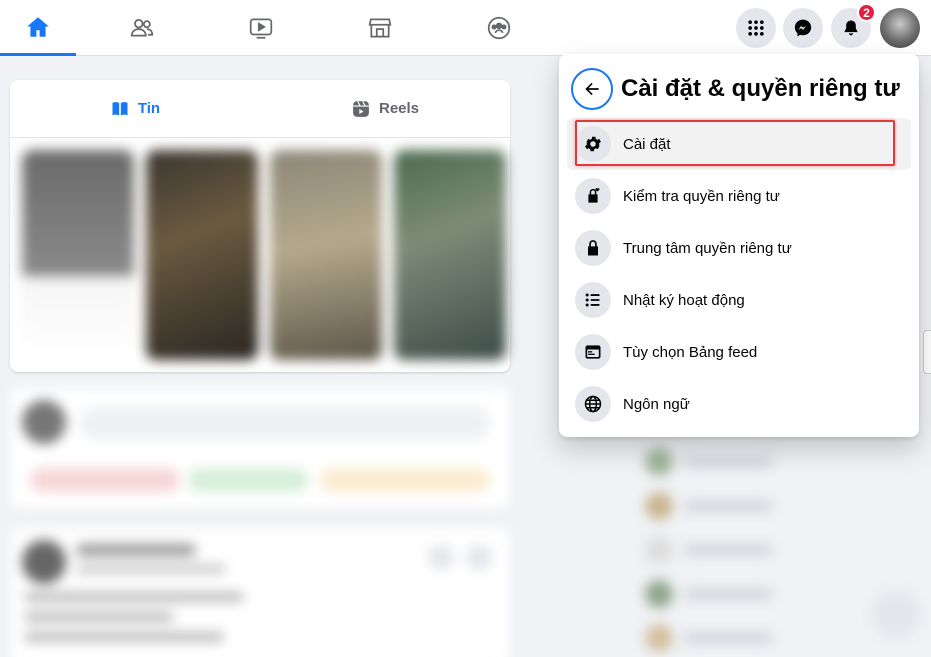 The width and height of the screenshot is (931, 657). I want to click on post-close-button, so click(479, 557).